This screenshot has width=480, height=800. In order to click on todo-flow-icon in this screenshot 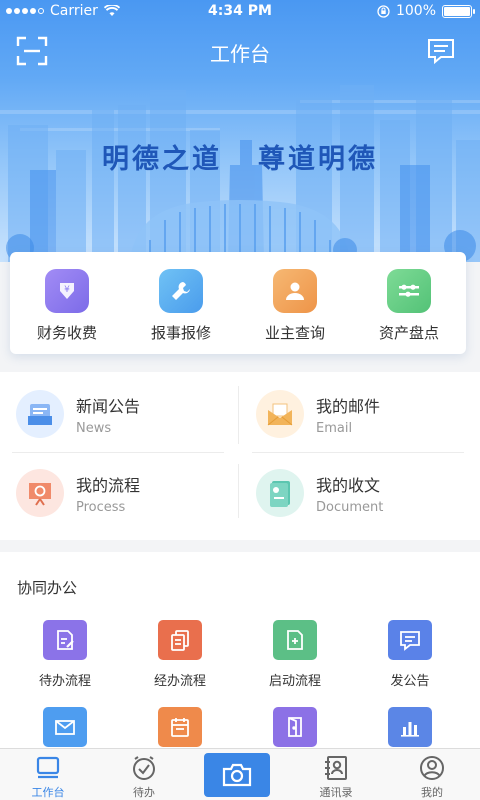, I will do `click(65, 640)`.